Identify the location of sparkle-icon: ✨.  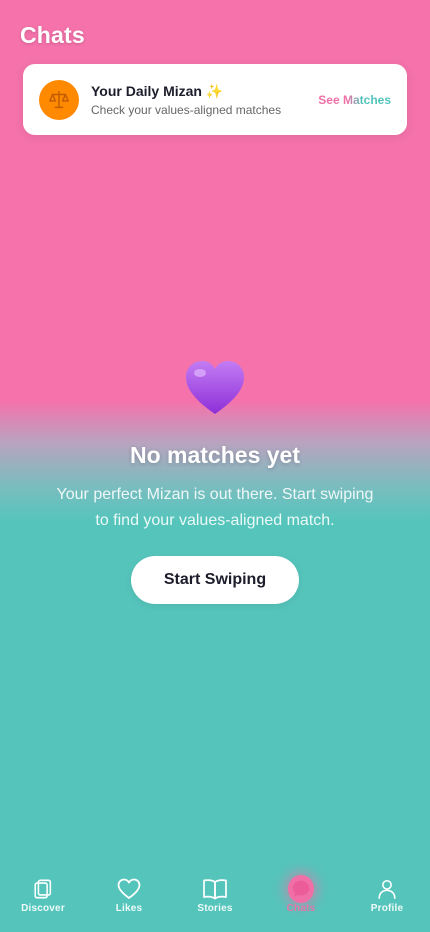
(214, 90).